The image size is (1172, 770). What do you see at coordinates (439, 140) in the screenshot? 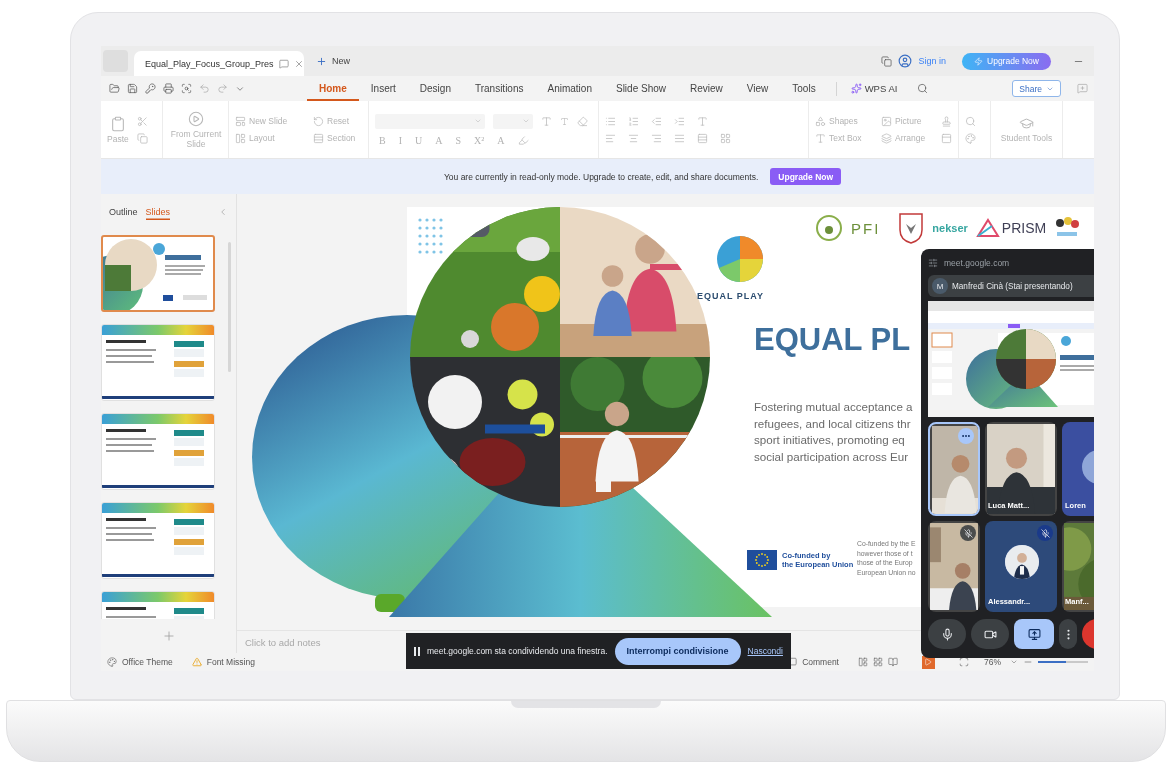
I see `strikethrough-button: A` at bounding box center [439, 140].